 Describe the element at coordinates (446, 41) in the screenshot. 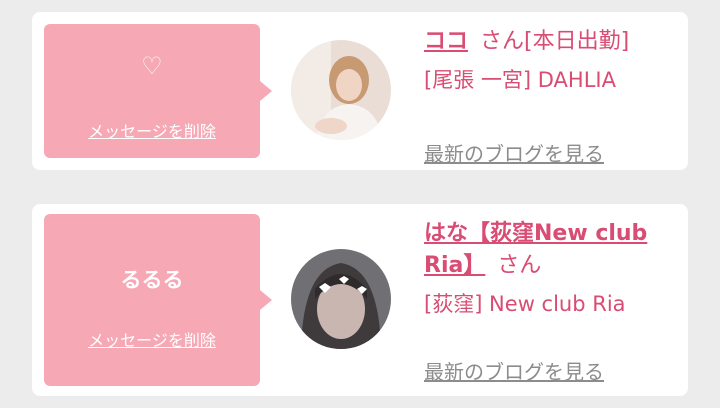

I see `sender-name-link: ココ` at that location.